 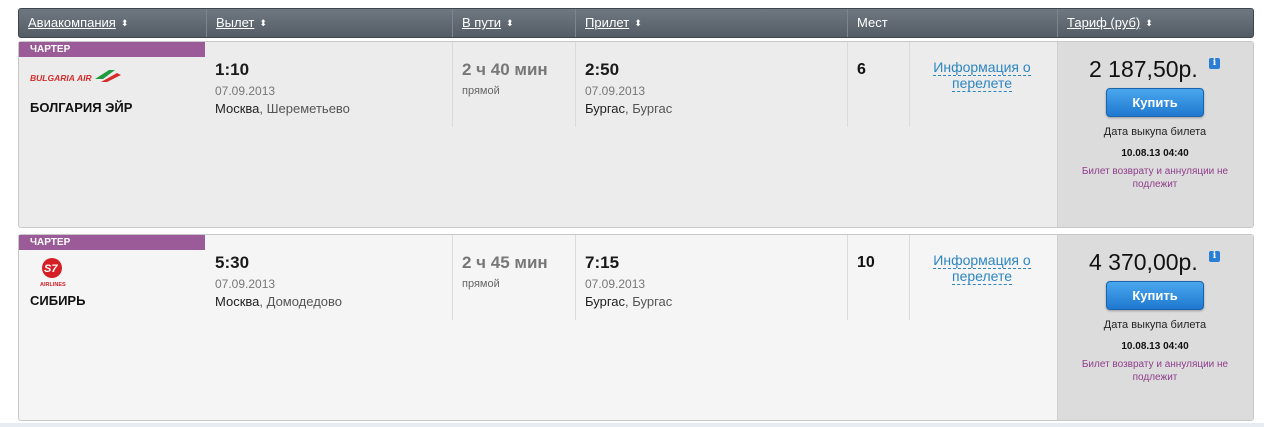 I want to click on seats-count: 6, so click(x=861, y=69).